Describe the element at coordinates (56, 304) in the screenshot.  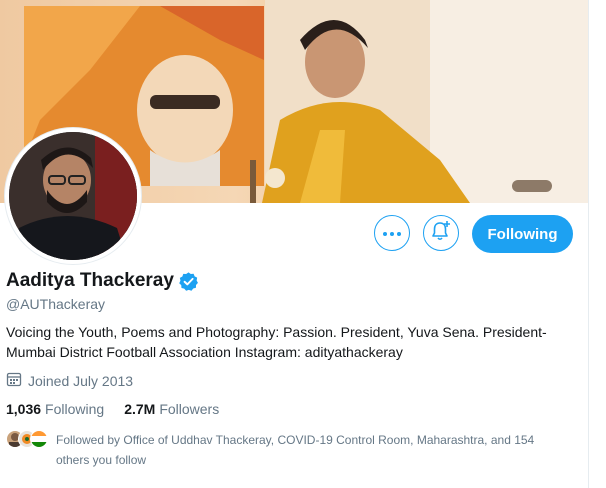
I see `handle: @AUThackeray` at that location.